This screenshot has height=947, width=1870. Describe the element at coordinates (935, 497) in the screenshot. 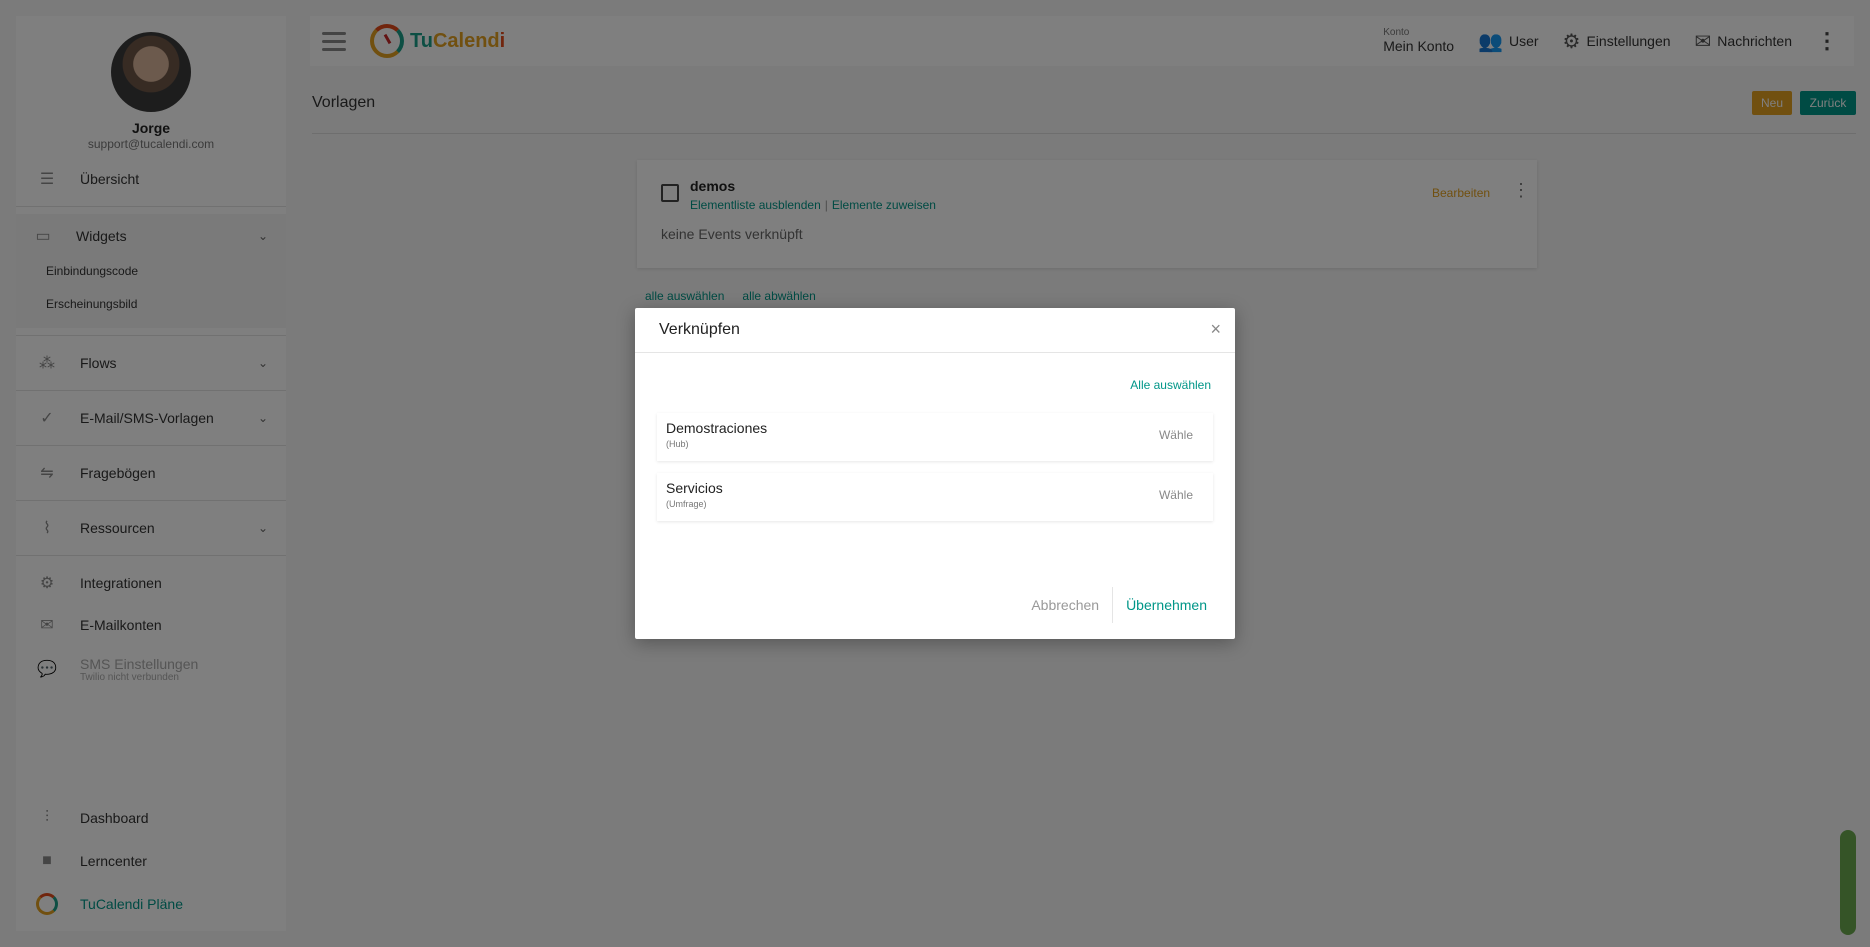

I see `list-item: Servicios (Umfrage) Wähle` at that location.